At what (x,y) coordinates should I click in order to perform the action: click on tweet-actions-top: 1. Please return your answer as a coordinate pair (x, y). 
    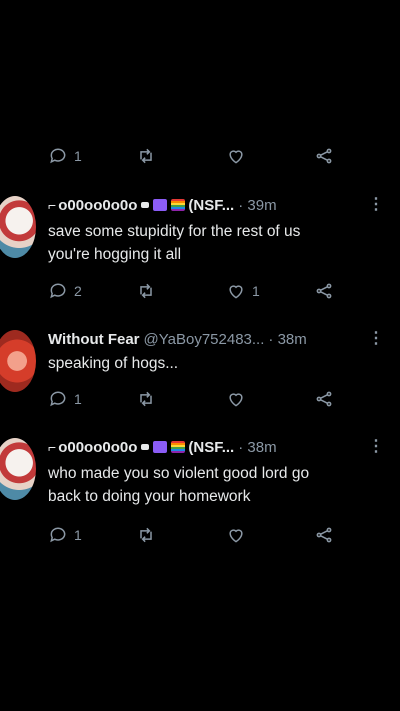
    Looking at the image, I should click on (198, 156).